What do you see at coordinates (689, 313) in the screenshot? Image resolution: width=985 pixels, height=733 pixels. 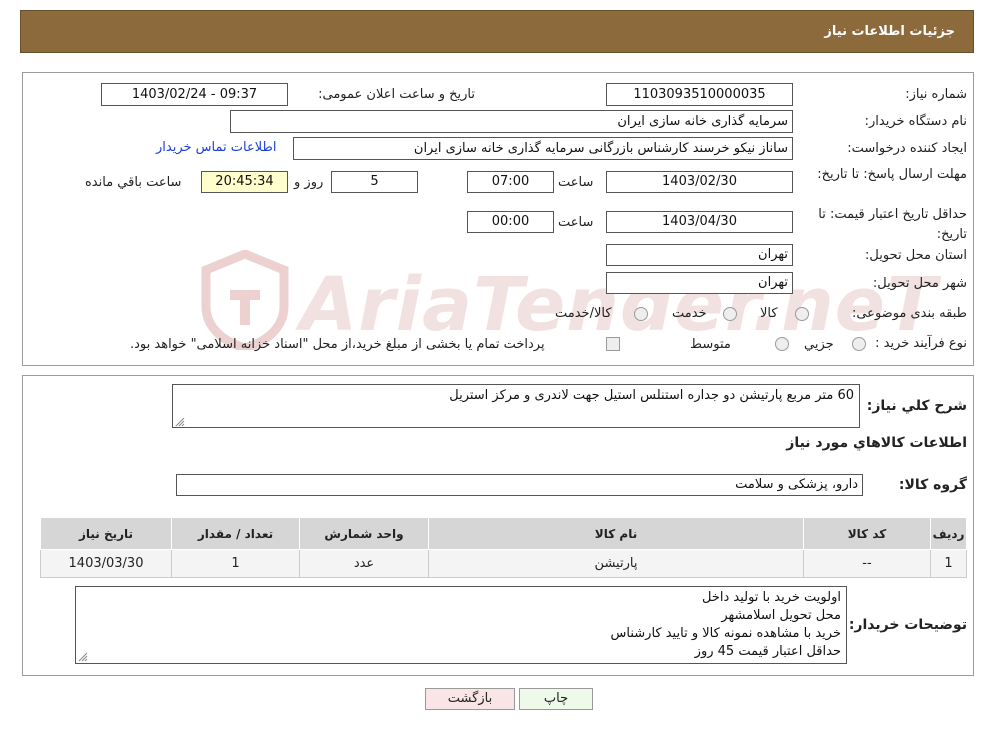 I see `category-service-label: خدمت` at bounding box center [689, 313].